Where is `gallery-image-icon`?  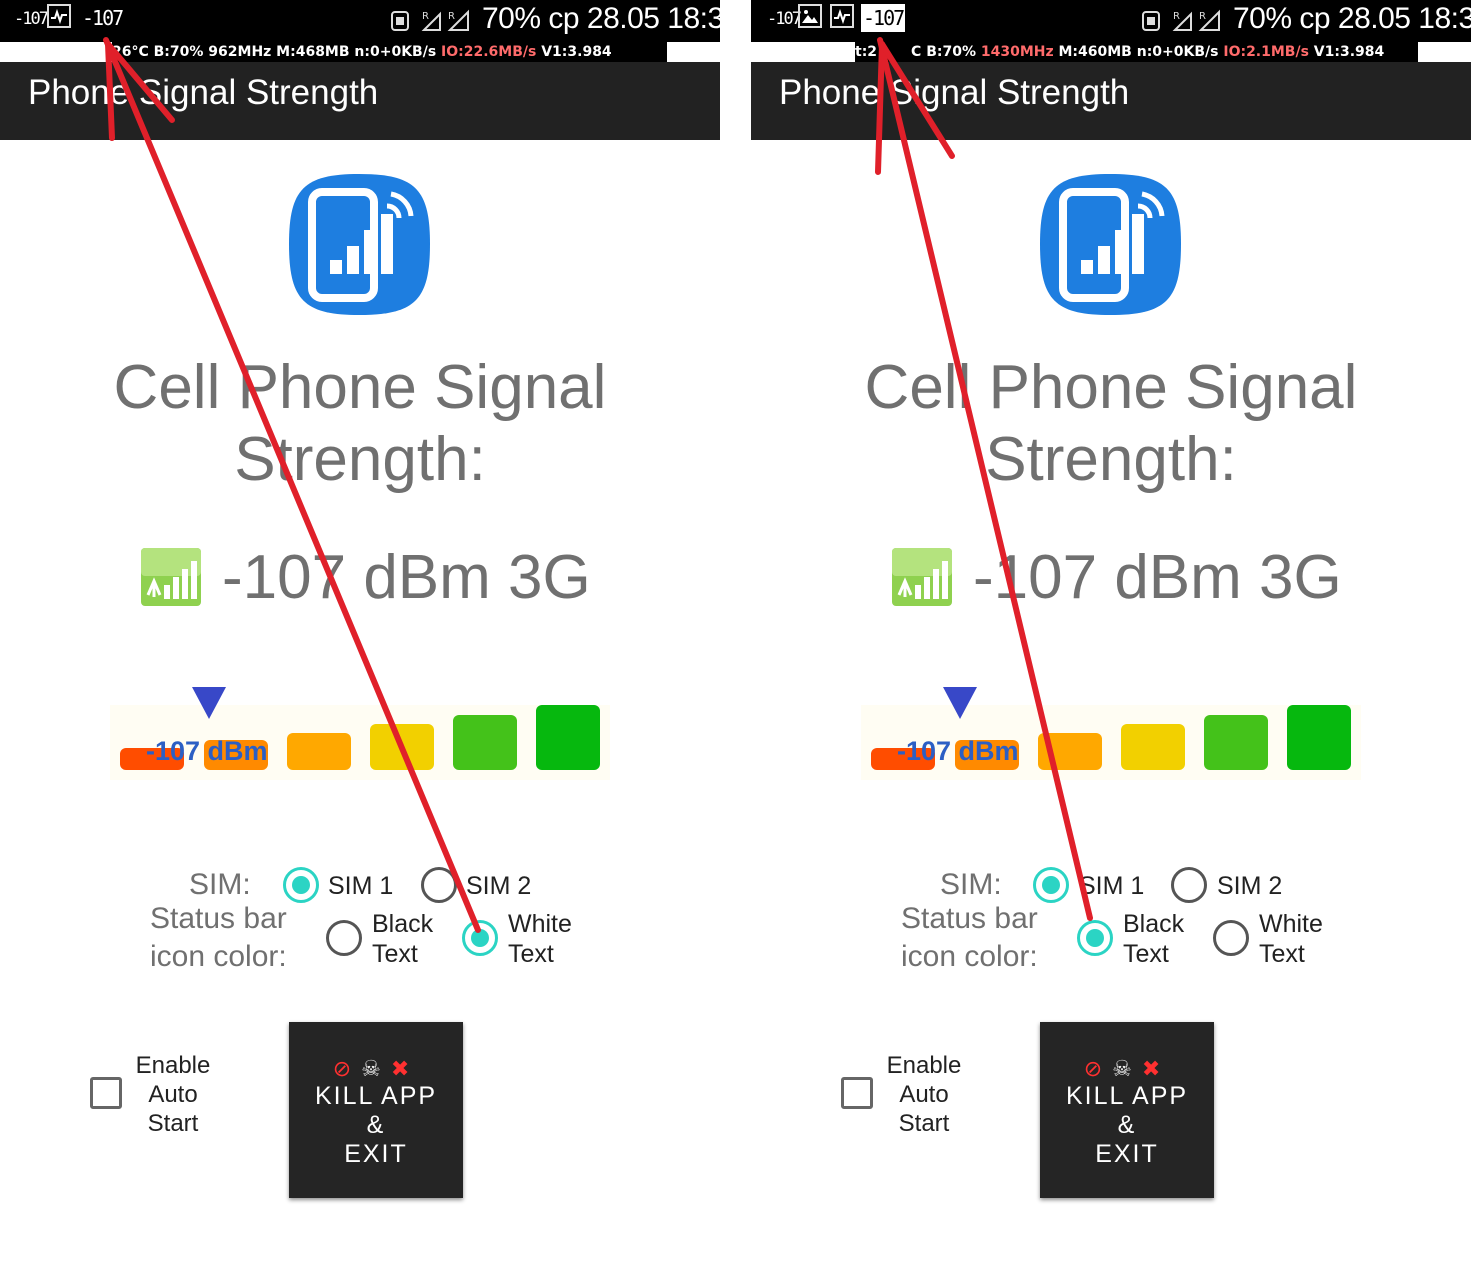 gallery-image-icon is located at coordinates (810, 16).